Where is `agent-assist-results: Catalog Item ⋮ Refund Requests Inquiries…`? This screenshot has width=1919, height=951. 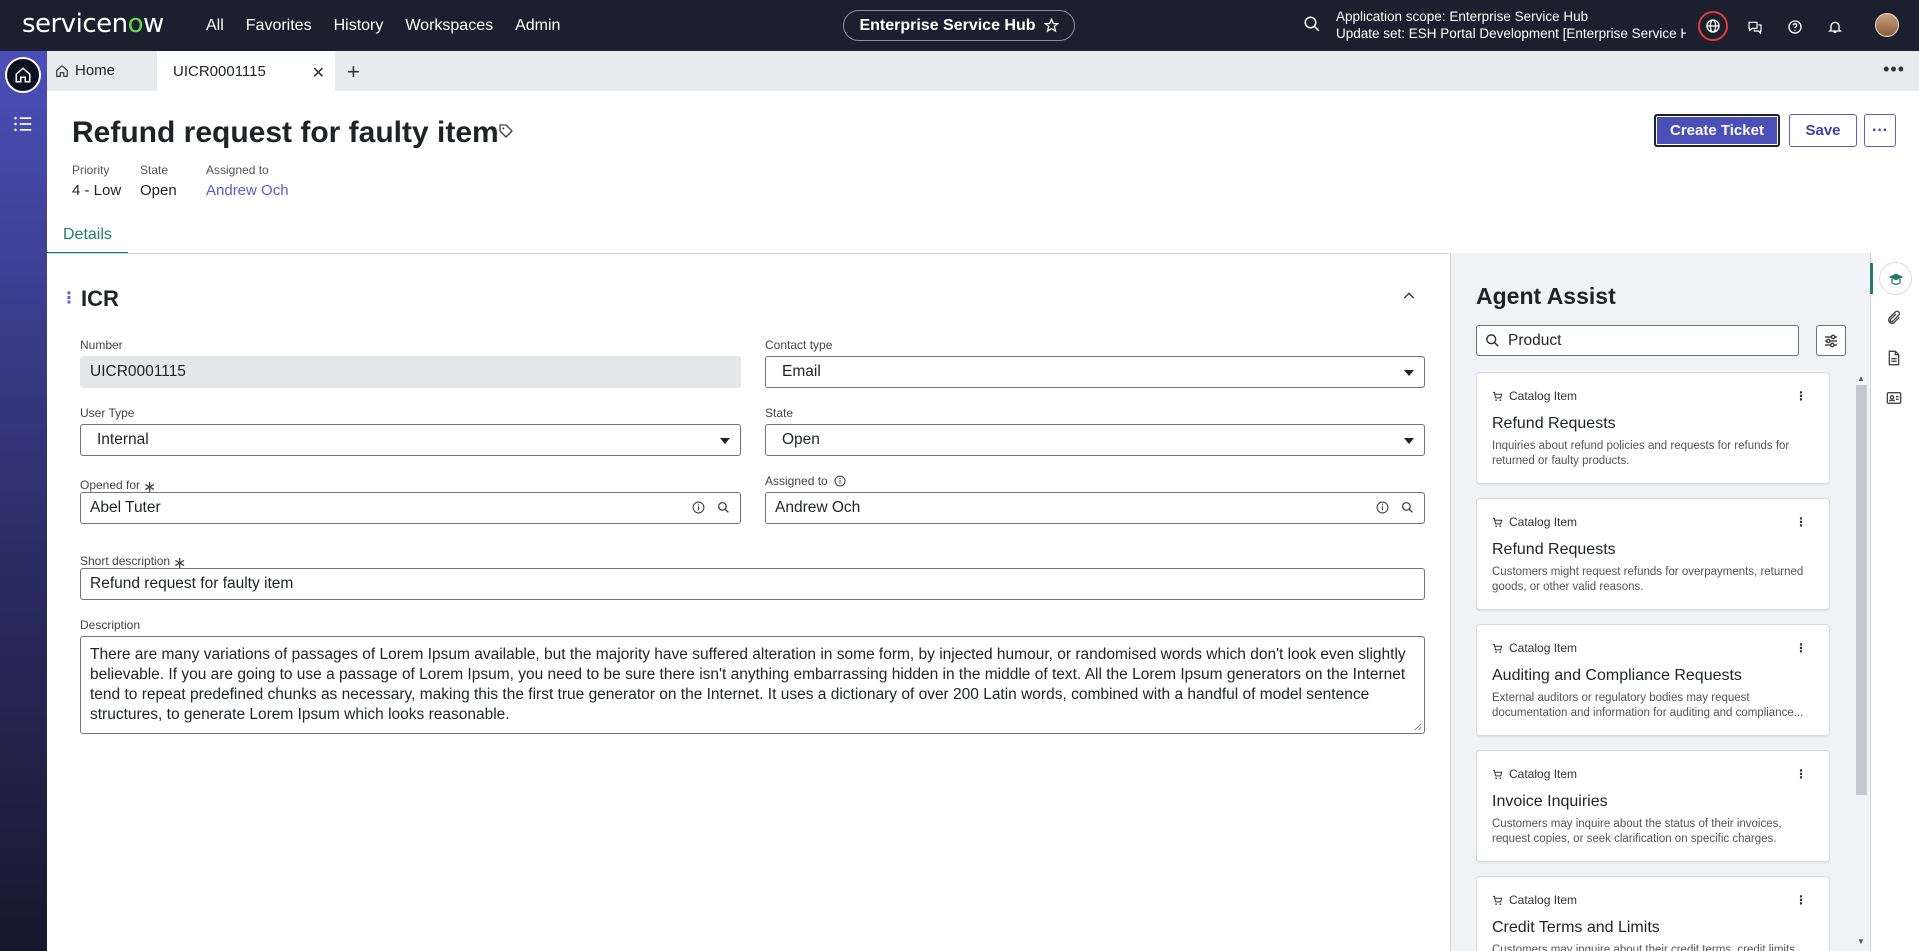
agent-assist-results: Catalog Item ⋮ Refund Requests Inquiries… is located at coordinates (1653, 661).